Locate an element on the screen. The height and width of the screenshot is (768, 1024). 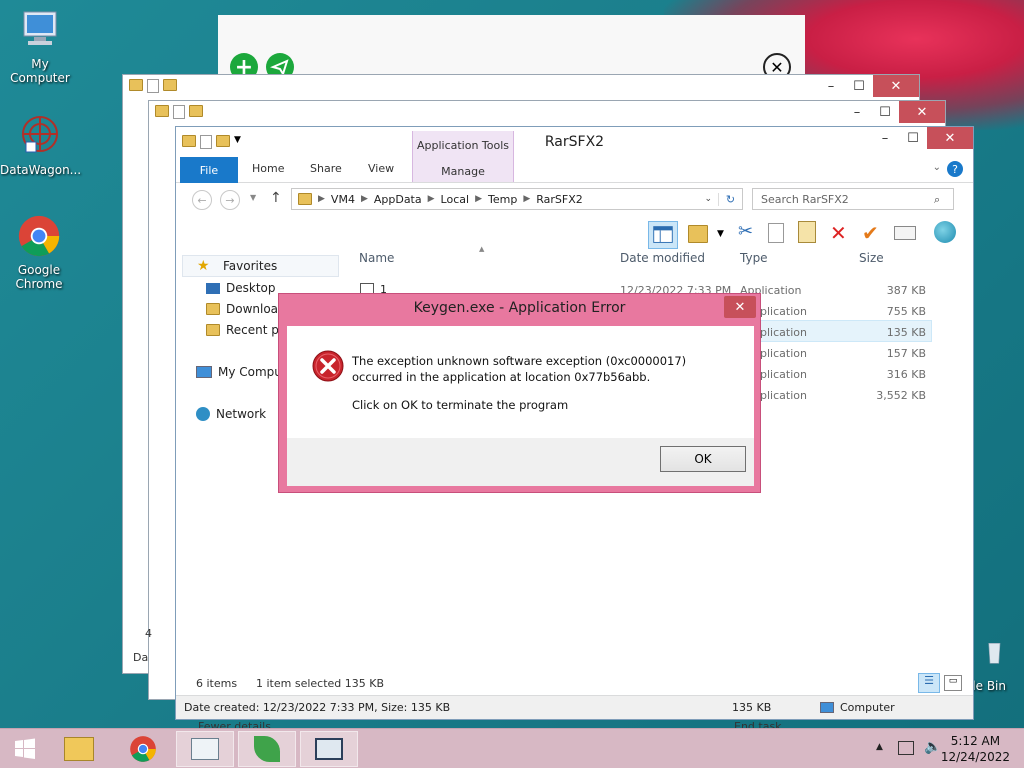
taskbar-file-explorer is located at coordinates (79, 749).